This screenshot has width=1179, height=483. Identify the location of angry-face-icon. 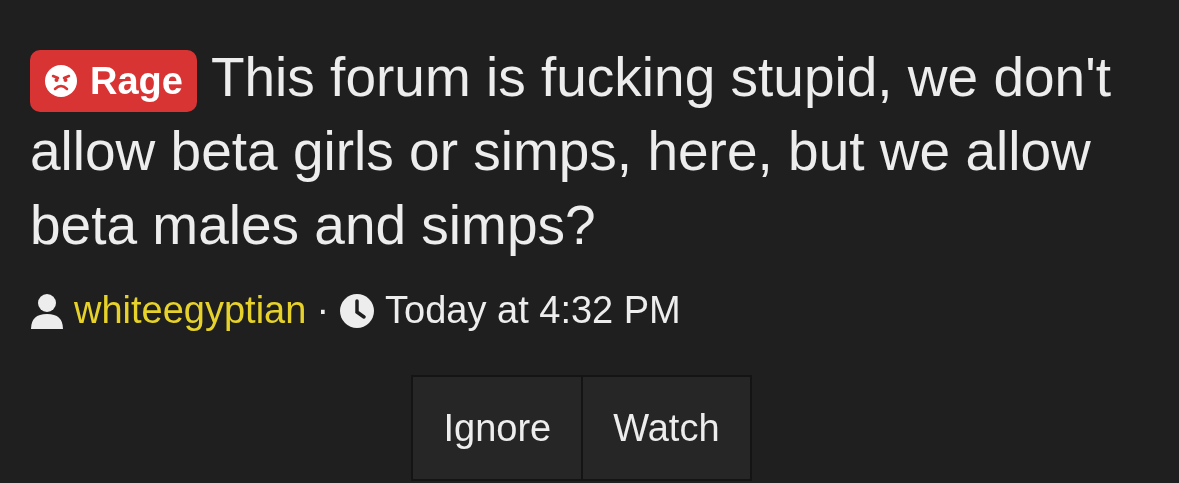
(61, 81).